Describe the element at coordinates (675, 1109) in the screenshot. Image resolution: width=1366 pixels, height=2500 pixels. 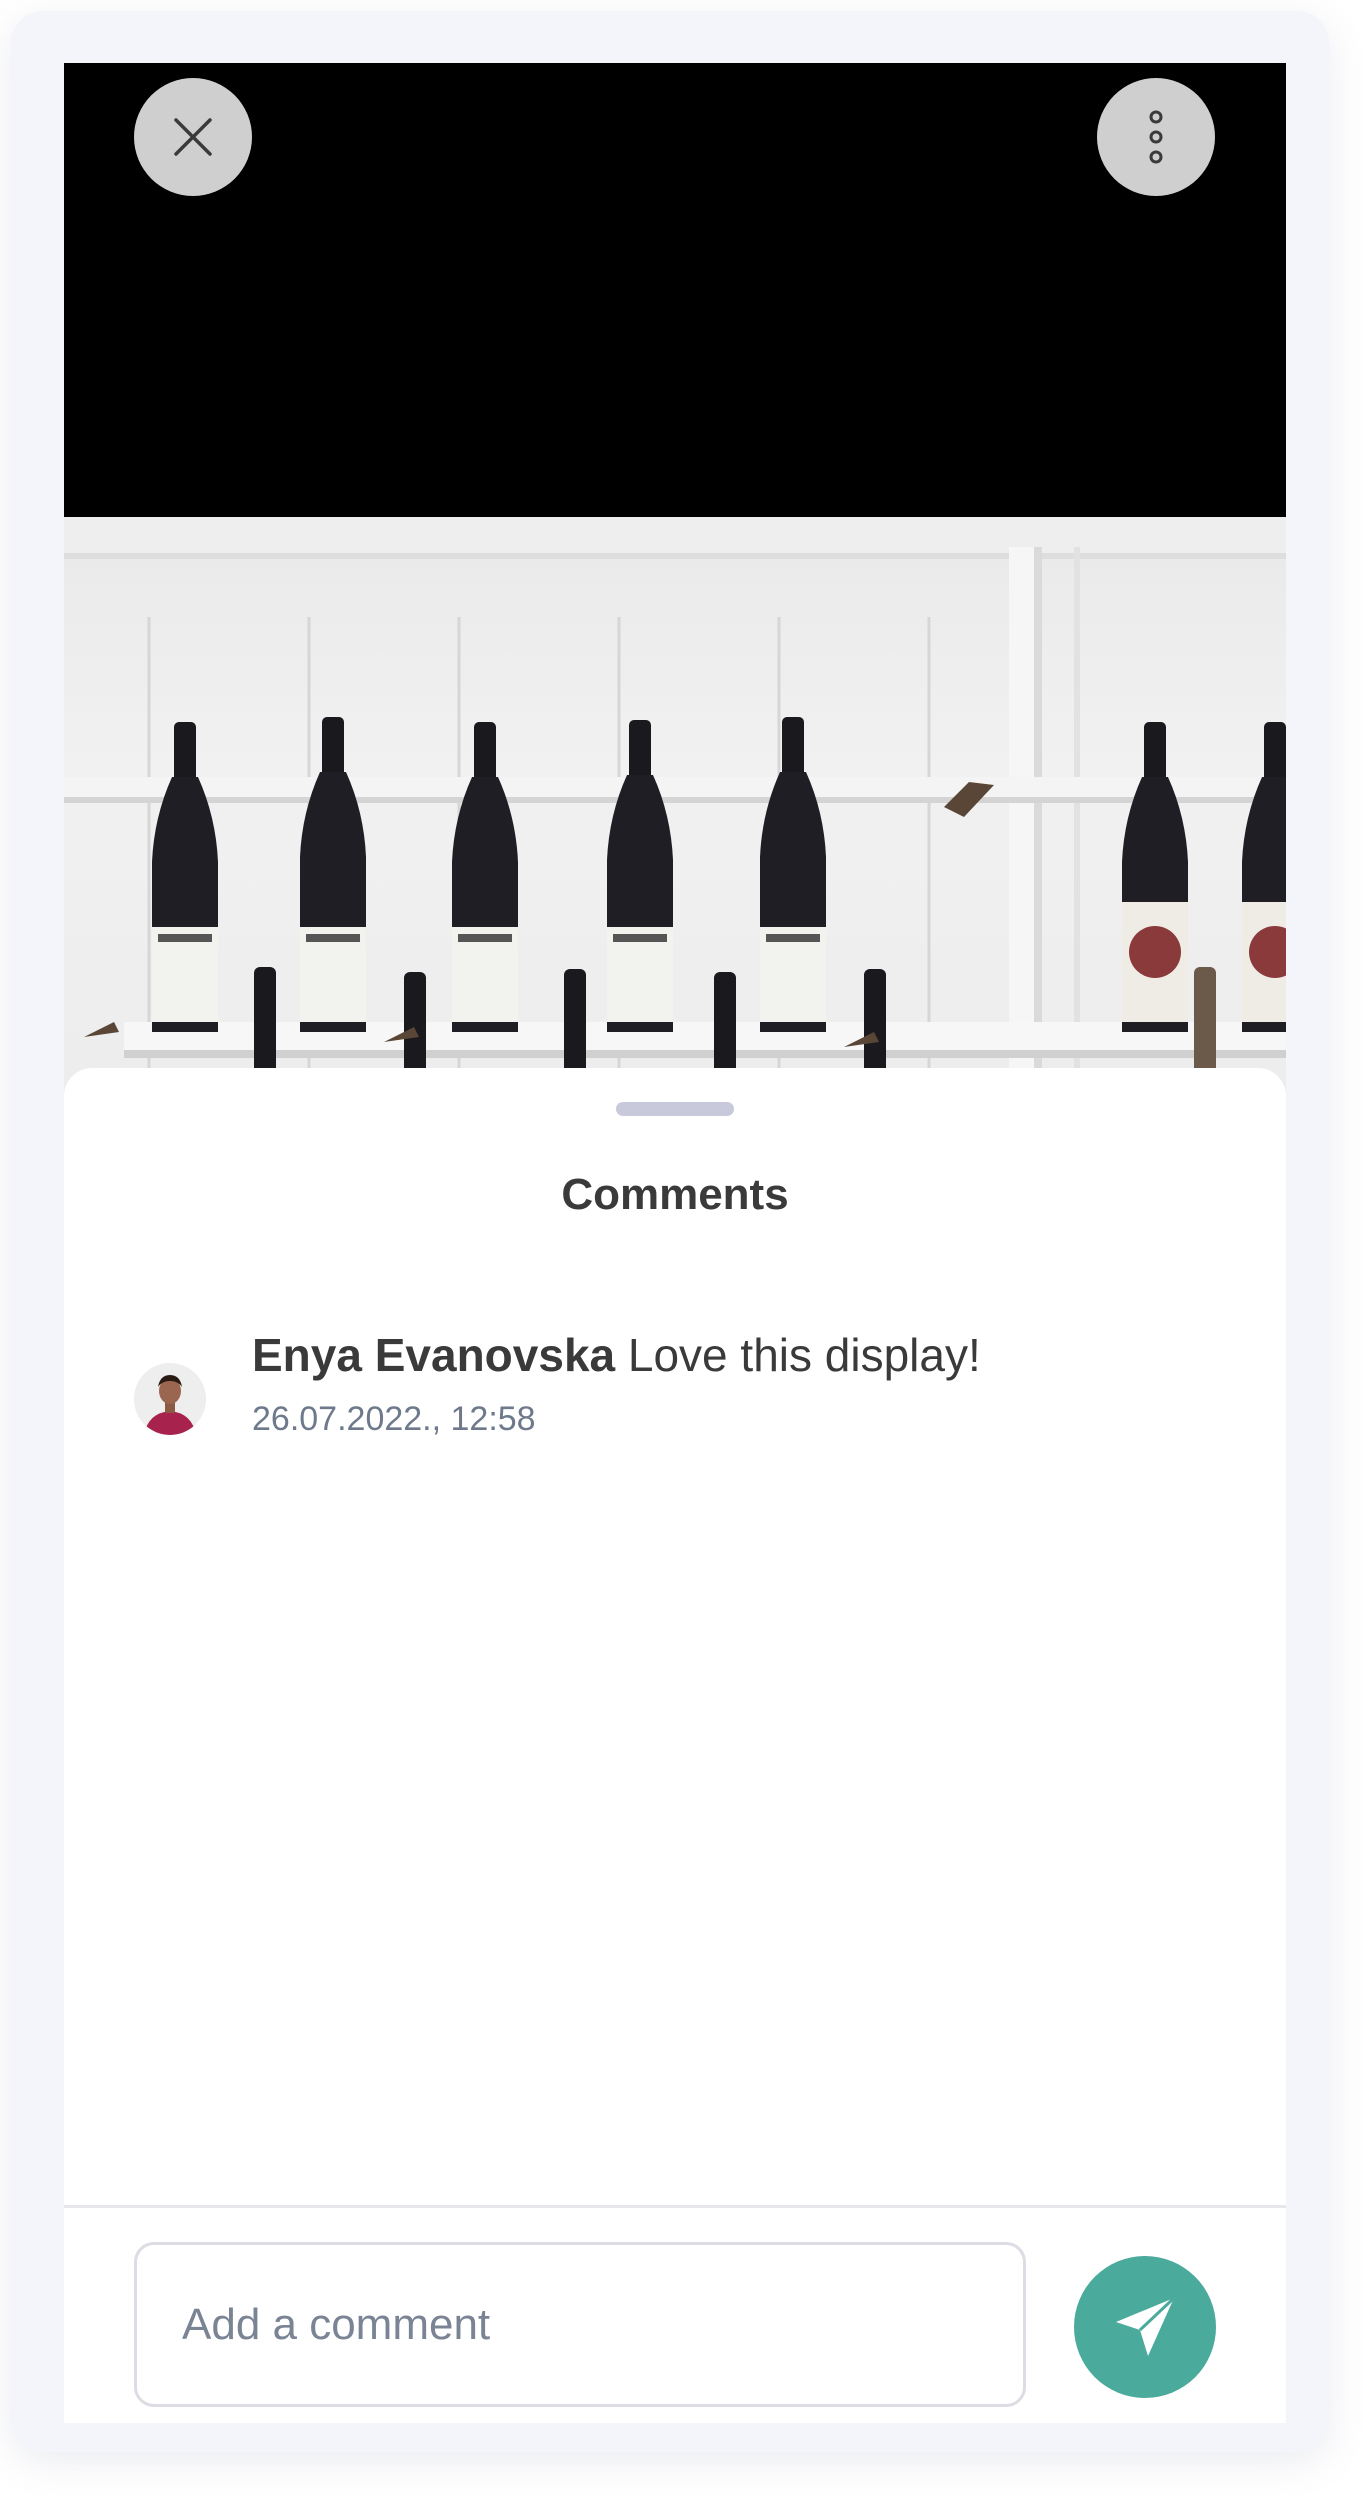
I see `sheet-grab-handle` at that location.